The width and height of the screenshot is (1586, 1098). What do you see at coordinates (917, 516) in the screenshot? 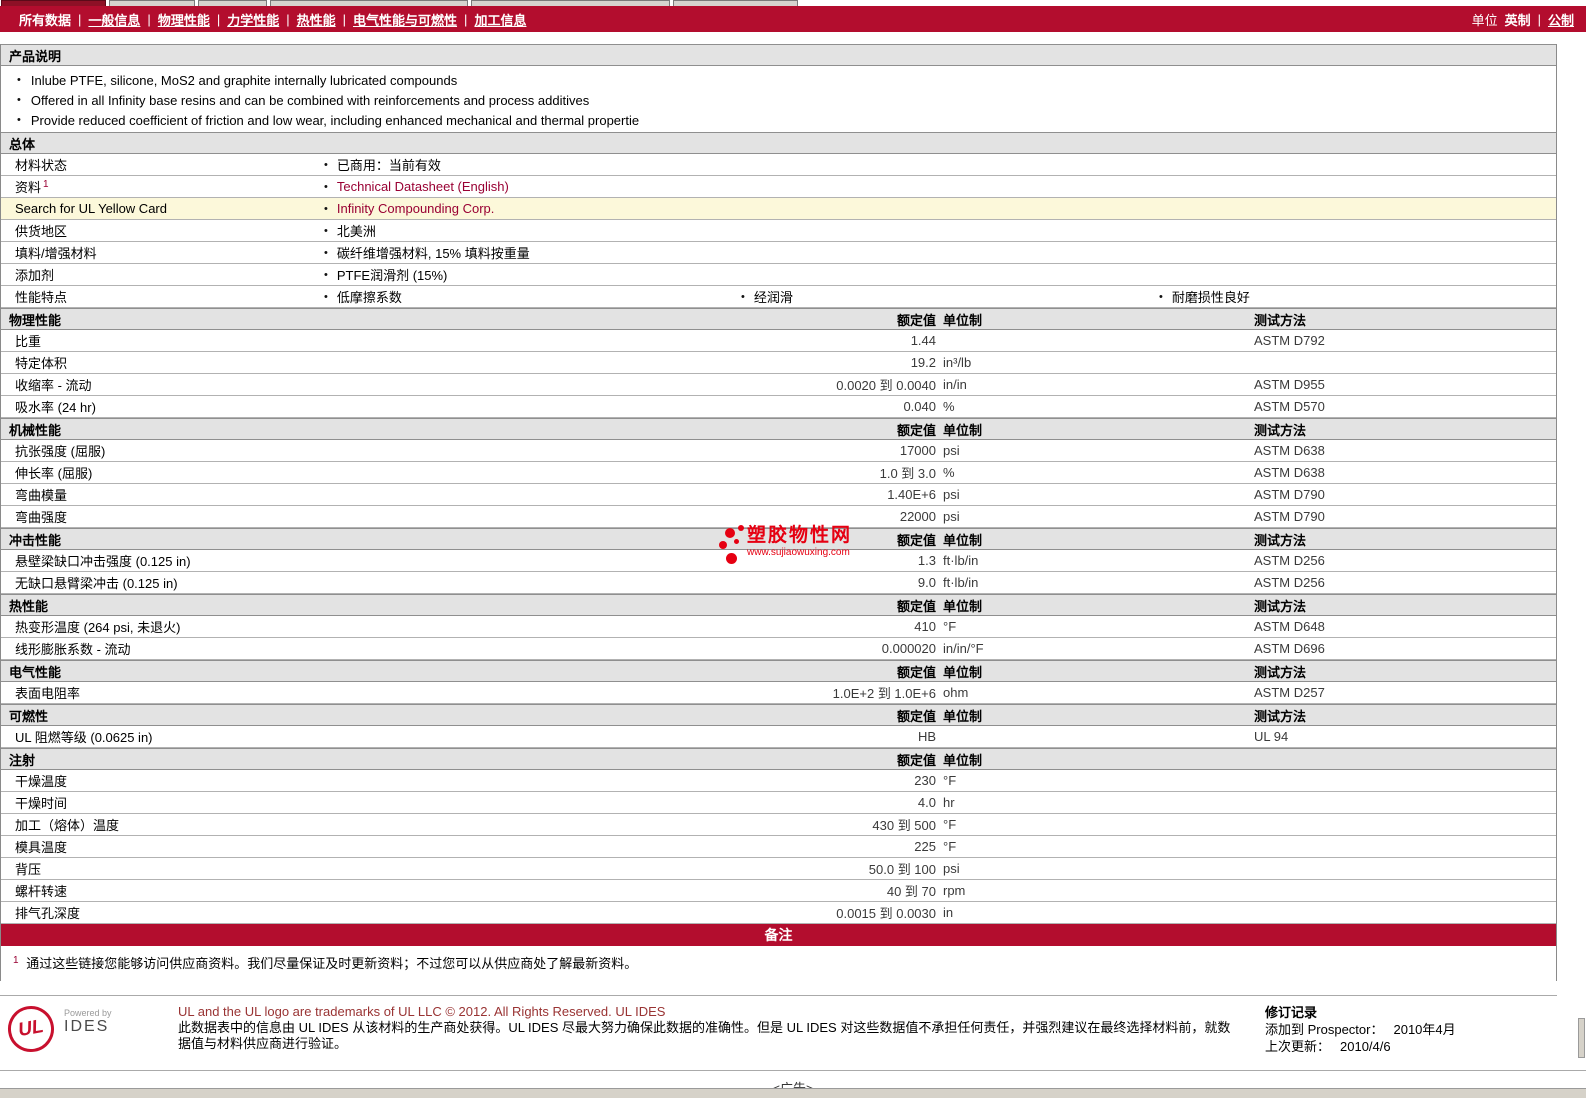
I see `property-value: 22000` at bounding box center [917, 516].